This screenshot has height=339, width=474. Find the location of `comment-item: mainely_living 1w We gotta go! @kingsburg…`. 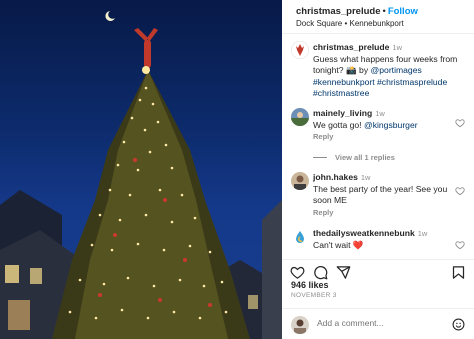

comment-item: mainely_living 1w We gotta go! @kingsburg… is located at coordinates (378, 138).